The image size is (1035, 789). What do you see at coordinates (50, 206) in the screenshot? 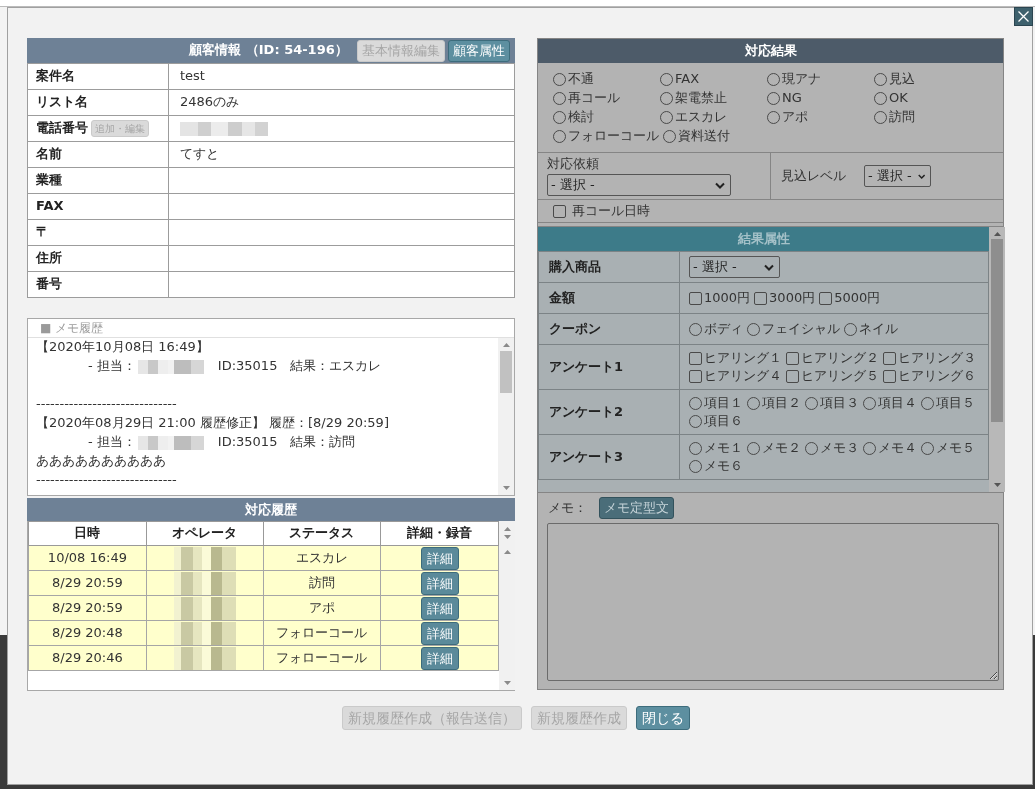
I see `field-label: FAX` at bounding box center [50, 206].